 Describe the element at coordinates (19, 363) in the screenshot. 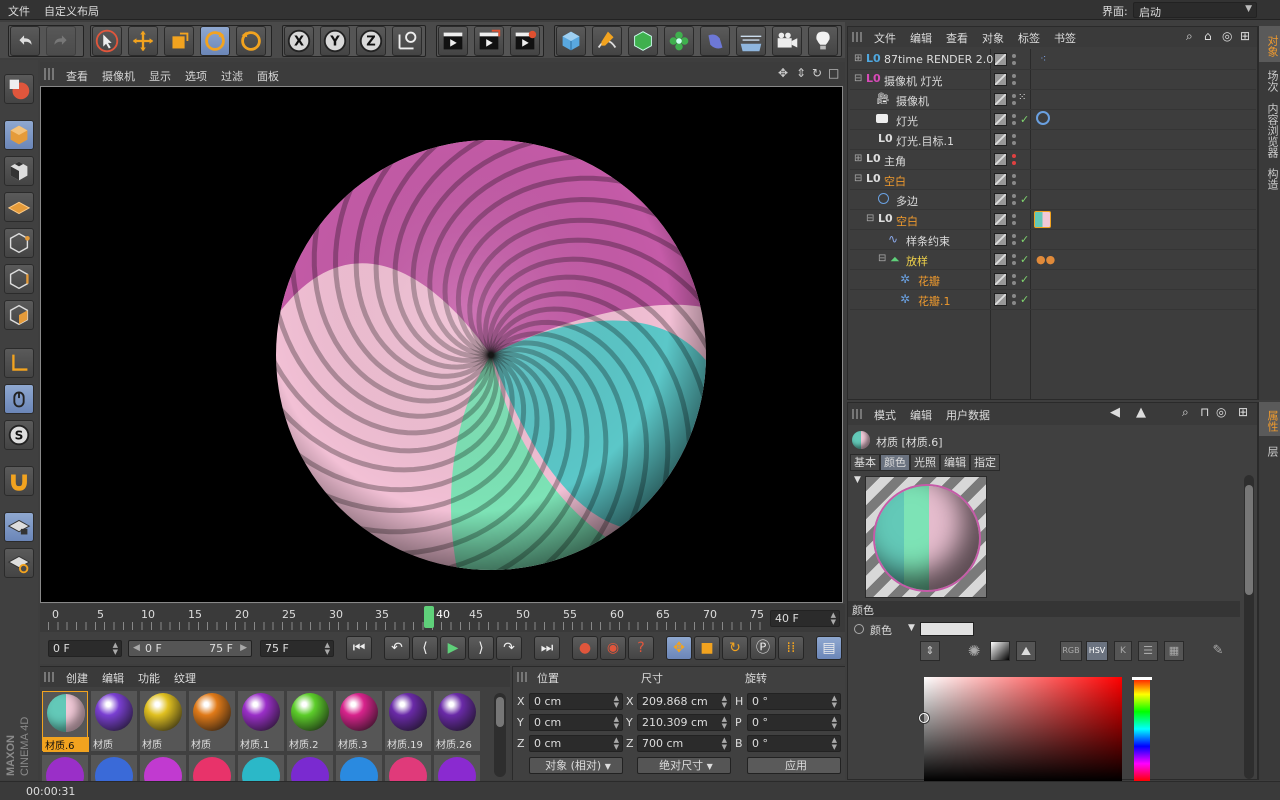

I see `axis-mode-icon` at that location.